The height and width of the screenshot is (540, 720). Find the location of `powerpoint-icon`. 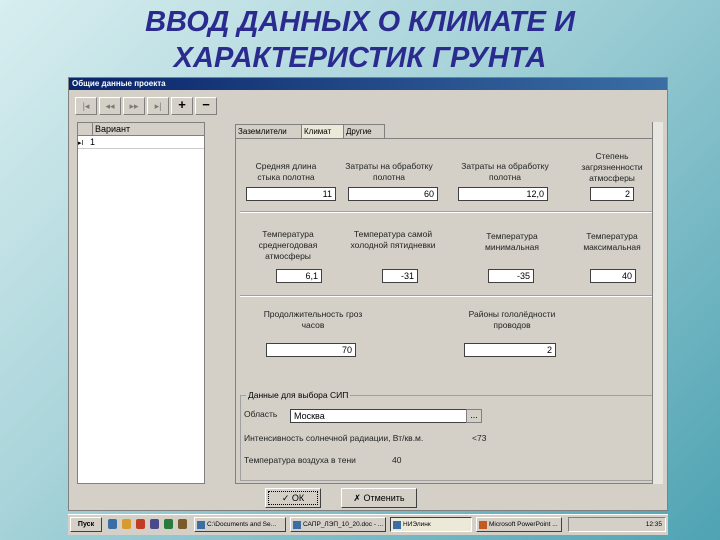

powerpoint-icon is located at coordinates (483, 525).